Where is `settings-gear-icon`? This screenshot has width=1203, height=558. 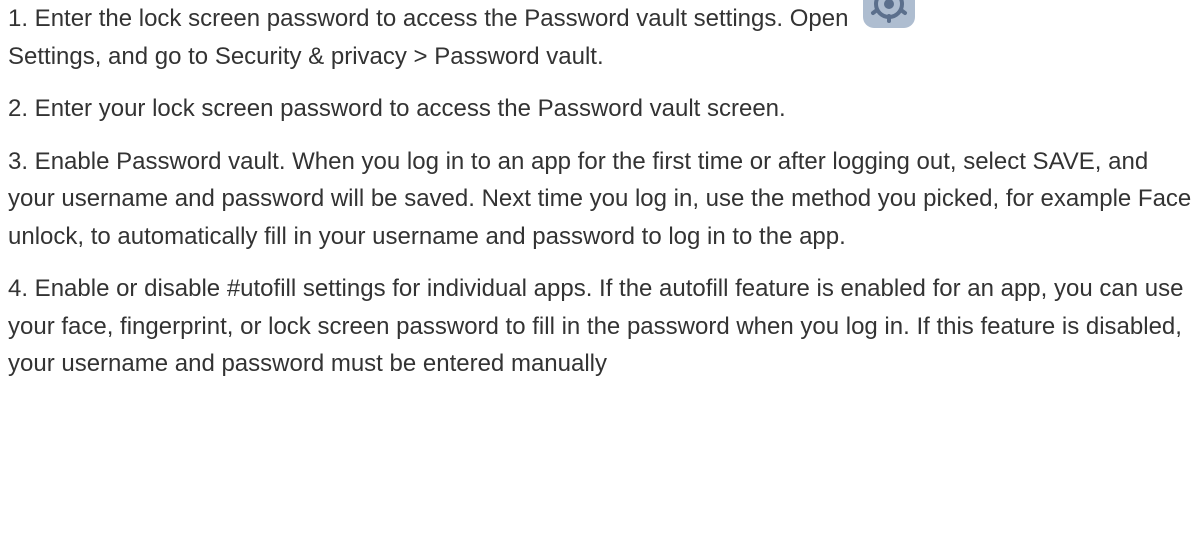
settings-gear-icon is located at coordinates (889, 15).